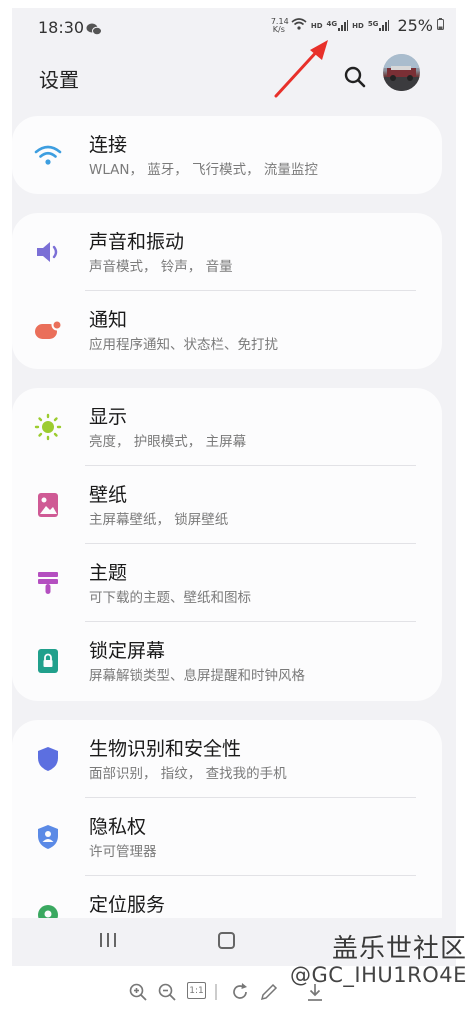 The width and height of the screenshot is (468, 1009). I want to click on search-button, so click(355, 77).